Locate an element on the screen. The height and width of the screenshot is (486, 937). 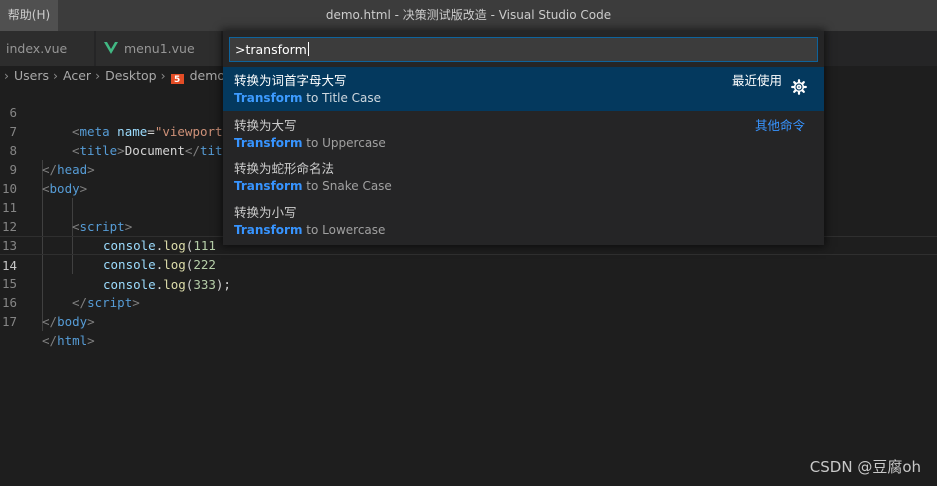
code-line: 17 </html> is located at coordinates (48, 331).